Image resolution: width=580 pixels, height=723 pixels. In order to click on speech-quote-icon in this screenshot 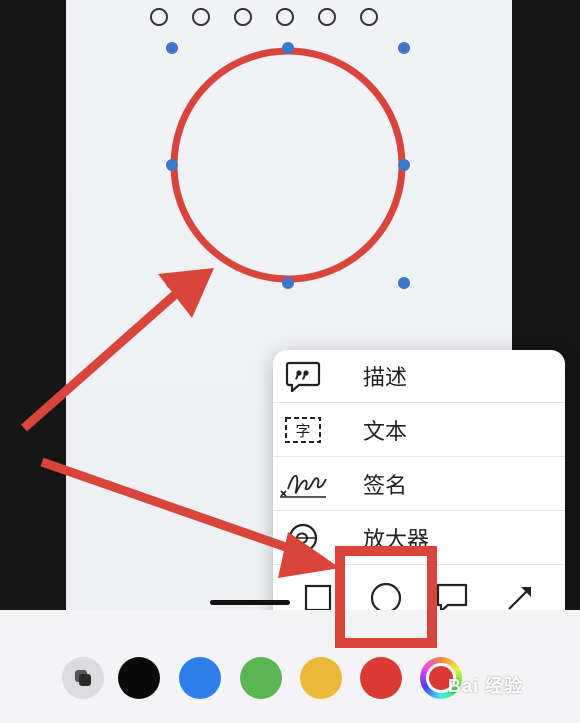, I will do `click(303, 376)`.